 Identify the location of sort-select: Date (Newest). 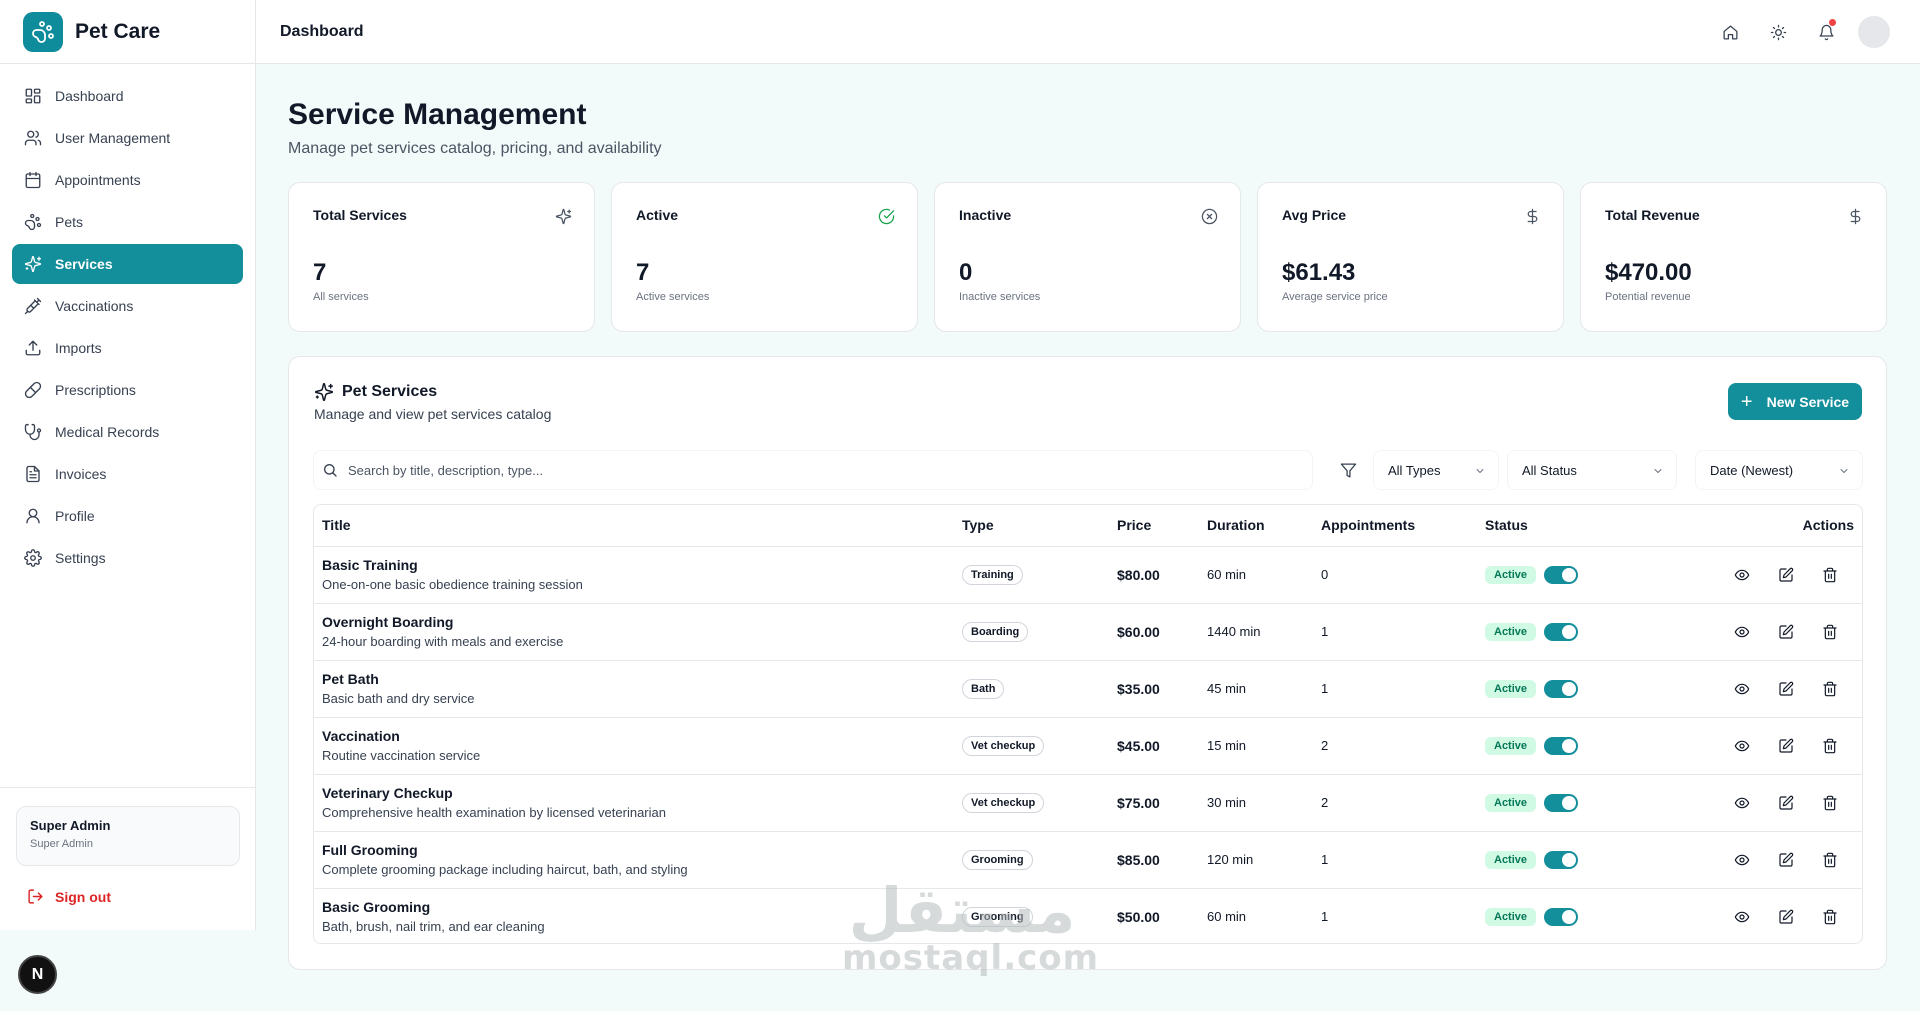
(1779, 470).